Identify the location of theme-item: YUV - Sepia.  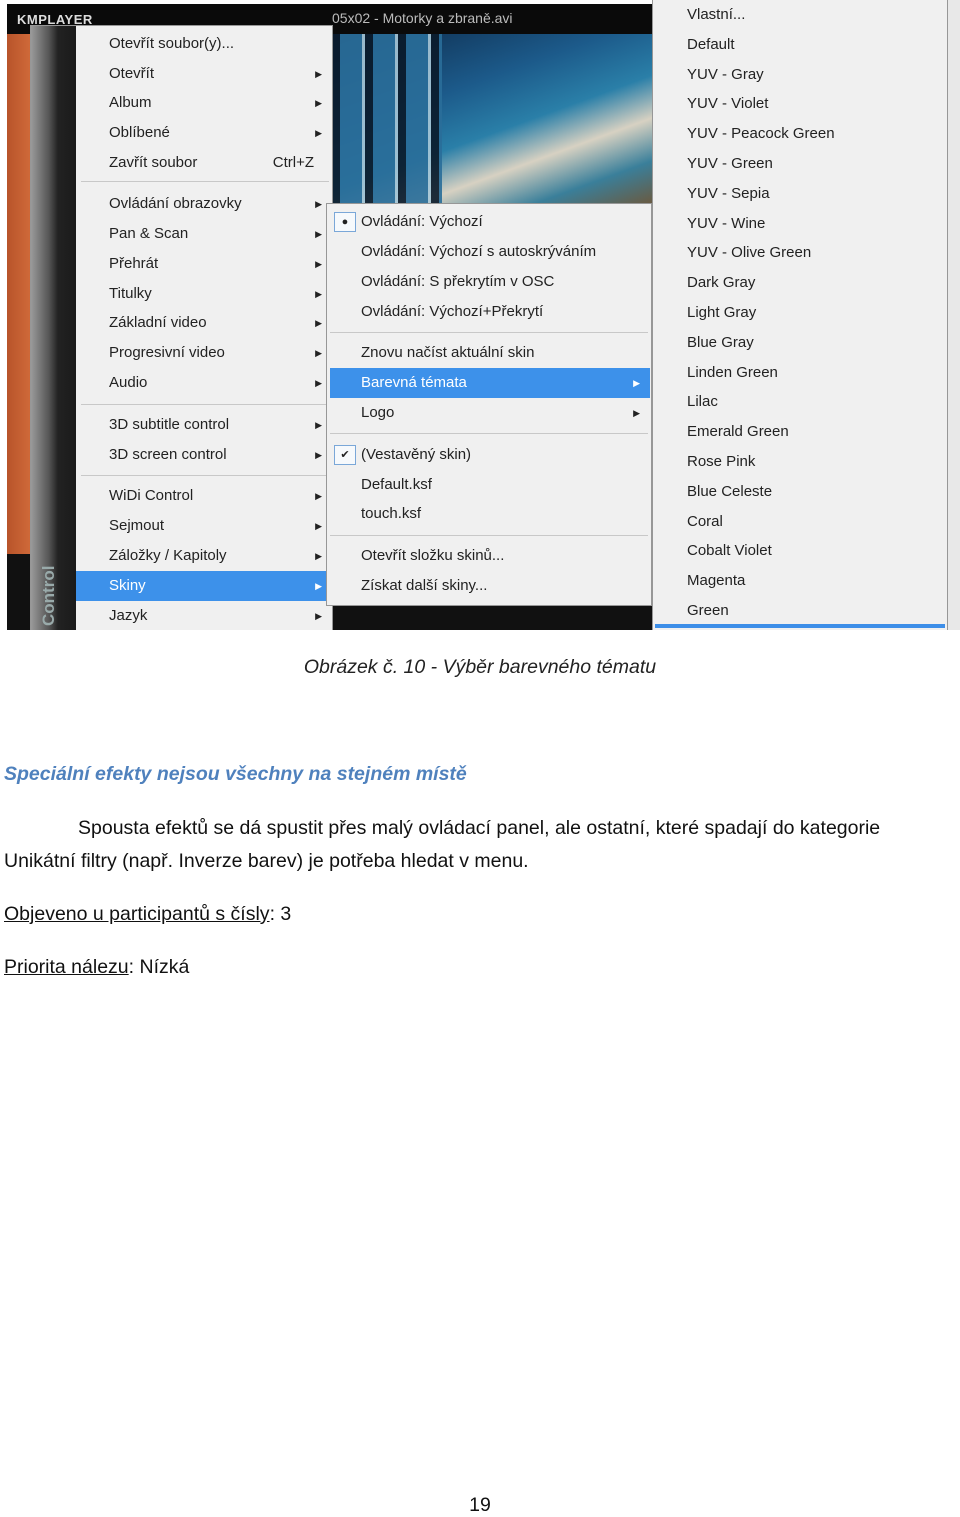
(801, 194).